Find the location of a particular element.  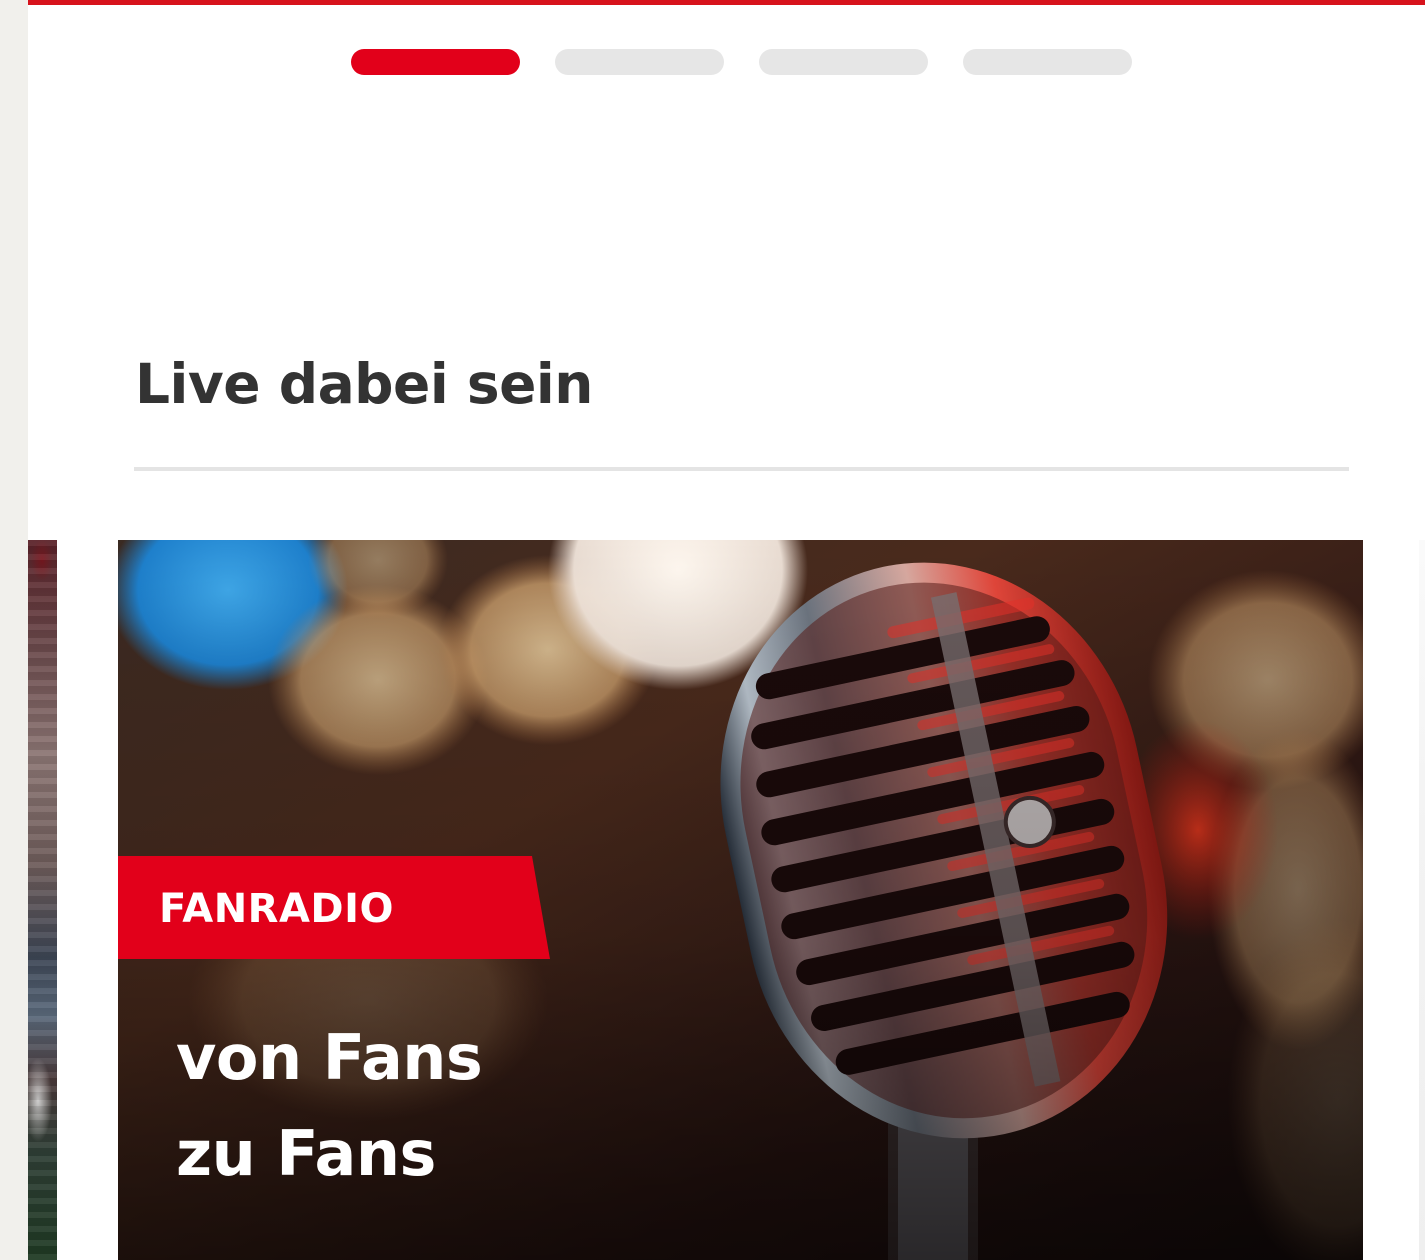

page-left-rail is located at coordinates (14, 630).